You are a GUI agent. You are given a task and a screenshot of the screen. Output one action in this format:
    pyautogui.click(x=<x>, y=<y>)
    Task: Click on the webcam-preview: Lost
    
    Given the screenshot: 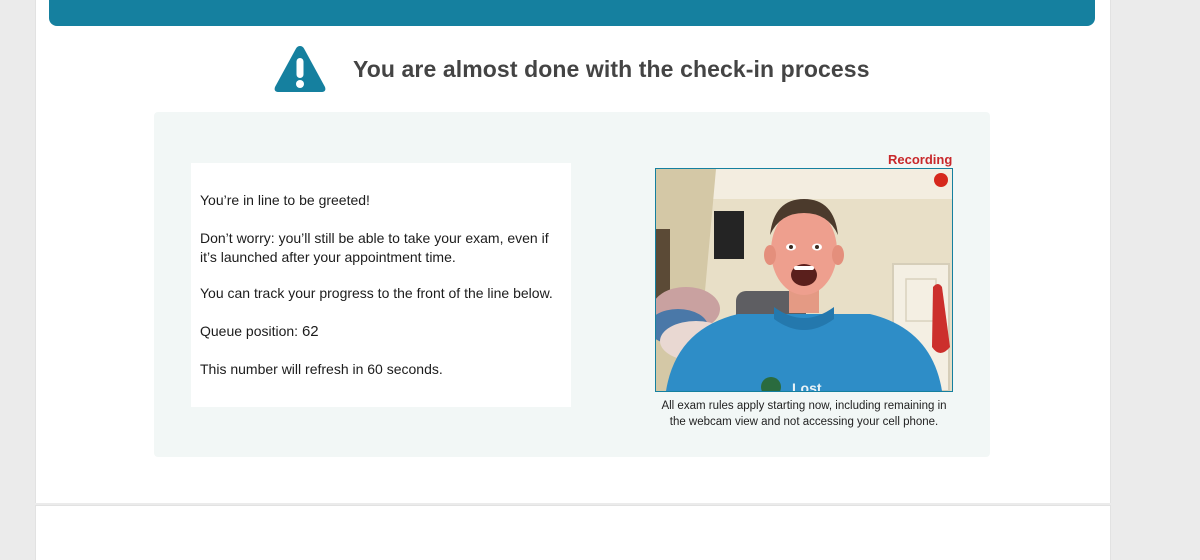 What is the action you would take?
    pyautogui.click(x=804, y=280)
    